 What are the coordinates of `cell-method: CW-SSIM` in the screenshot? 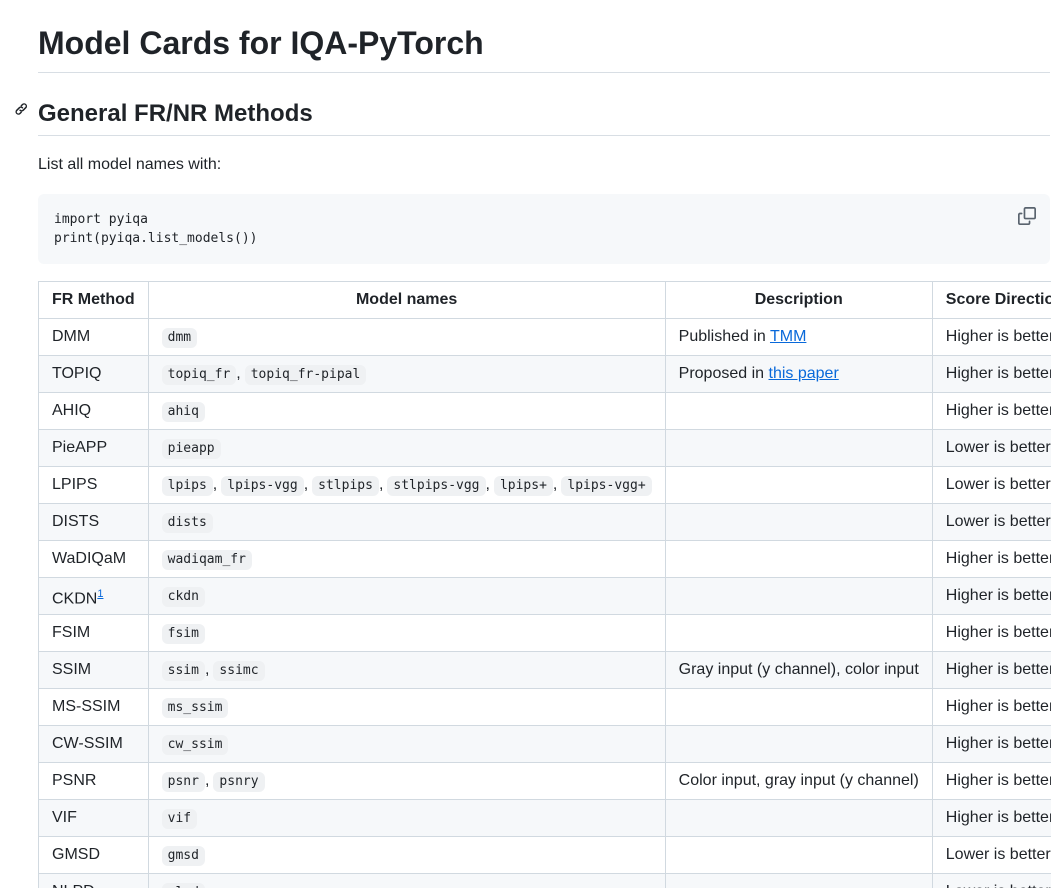 It's located at (93, 744).